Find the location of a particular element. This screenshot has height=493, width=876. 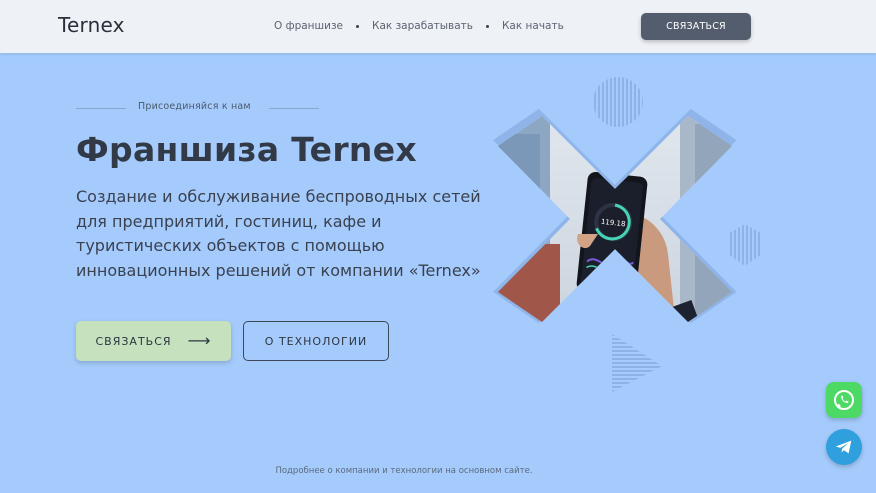

header-contact-button: СВЯЗАТЬСЯ is located at coordinates (696, 26).